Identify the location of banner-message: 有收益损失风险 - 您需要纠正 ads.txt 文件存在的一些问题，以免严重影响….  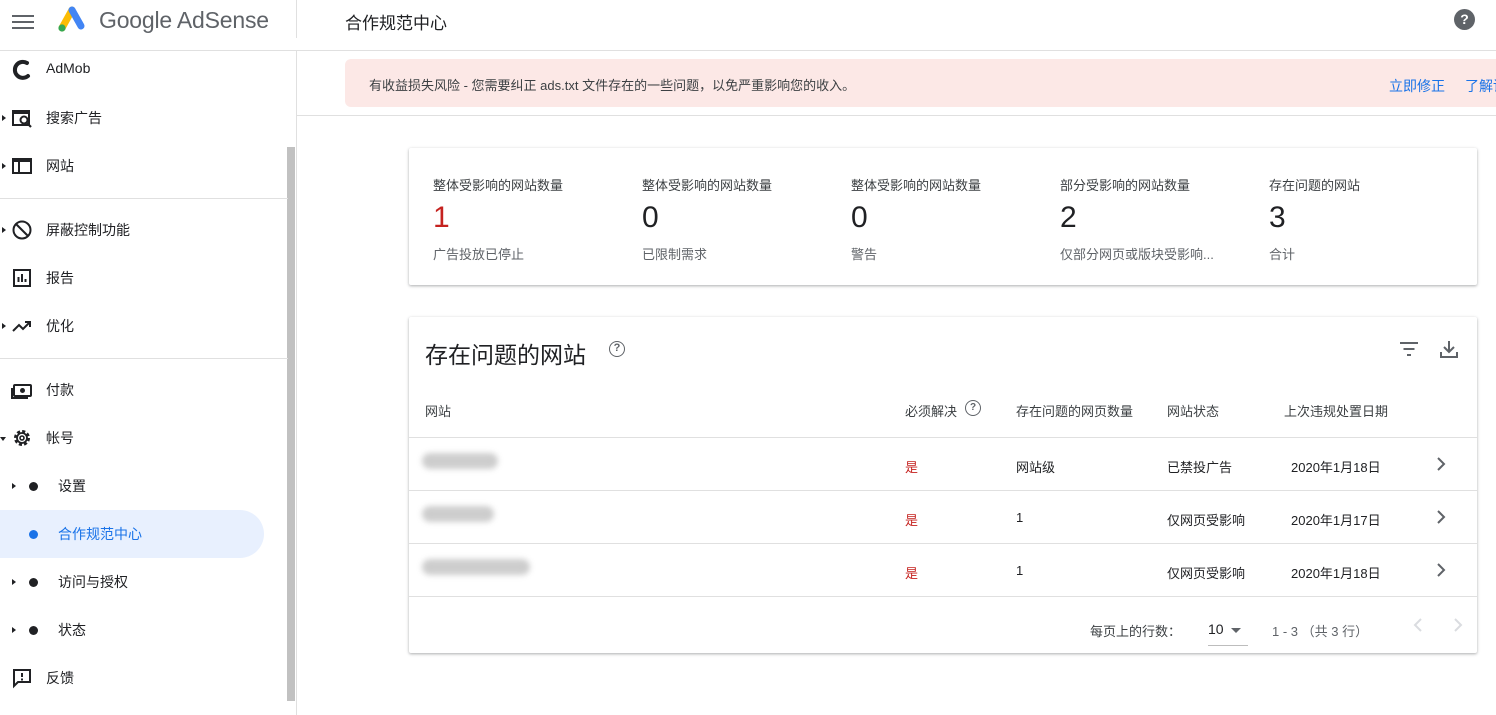
(612, 85).